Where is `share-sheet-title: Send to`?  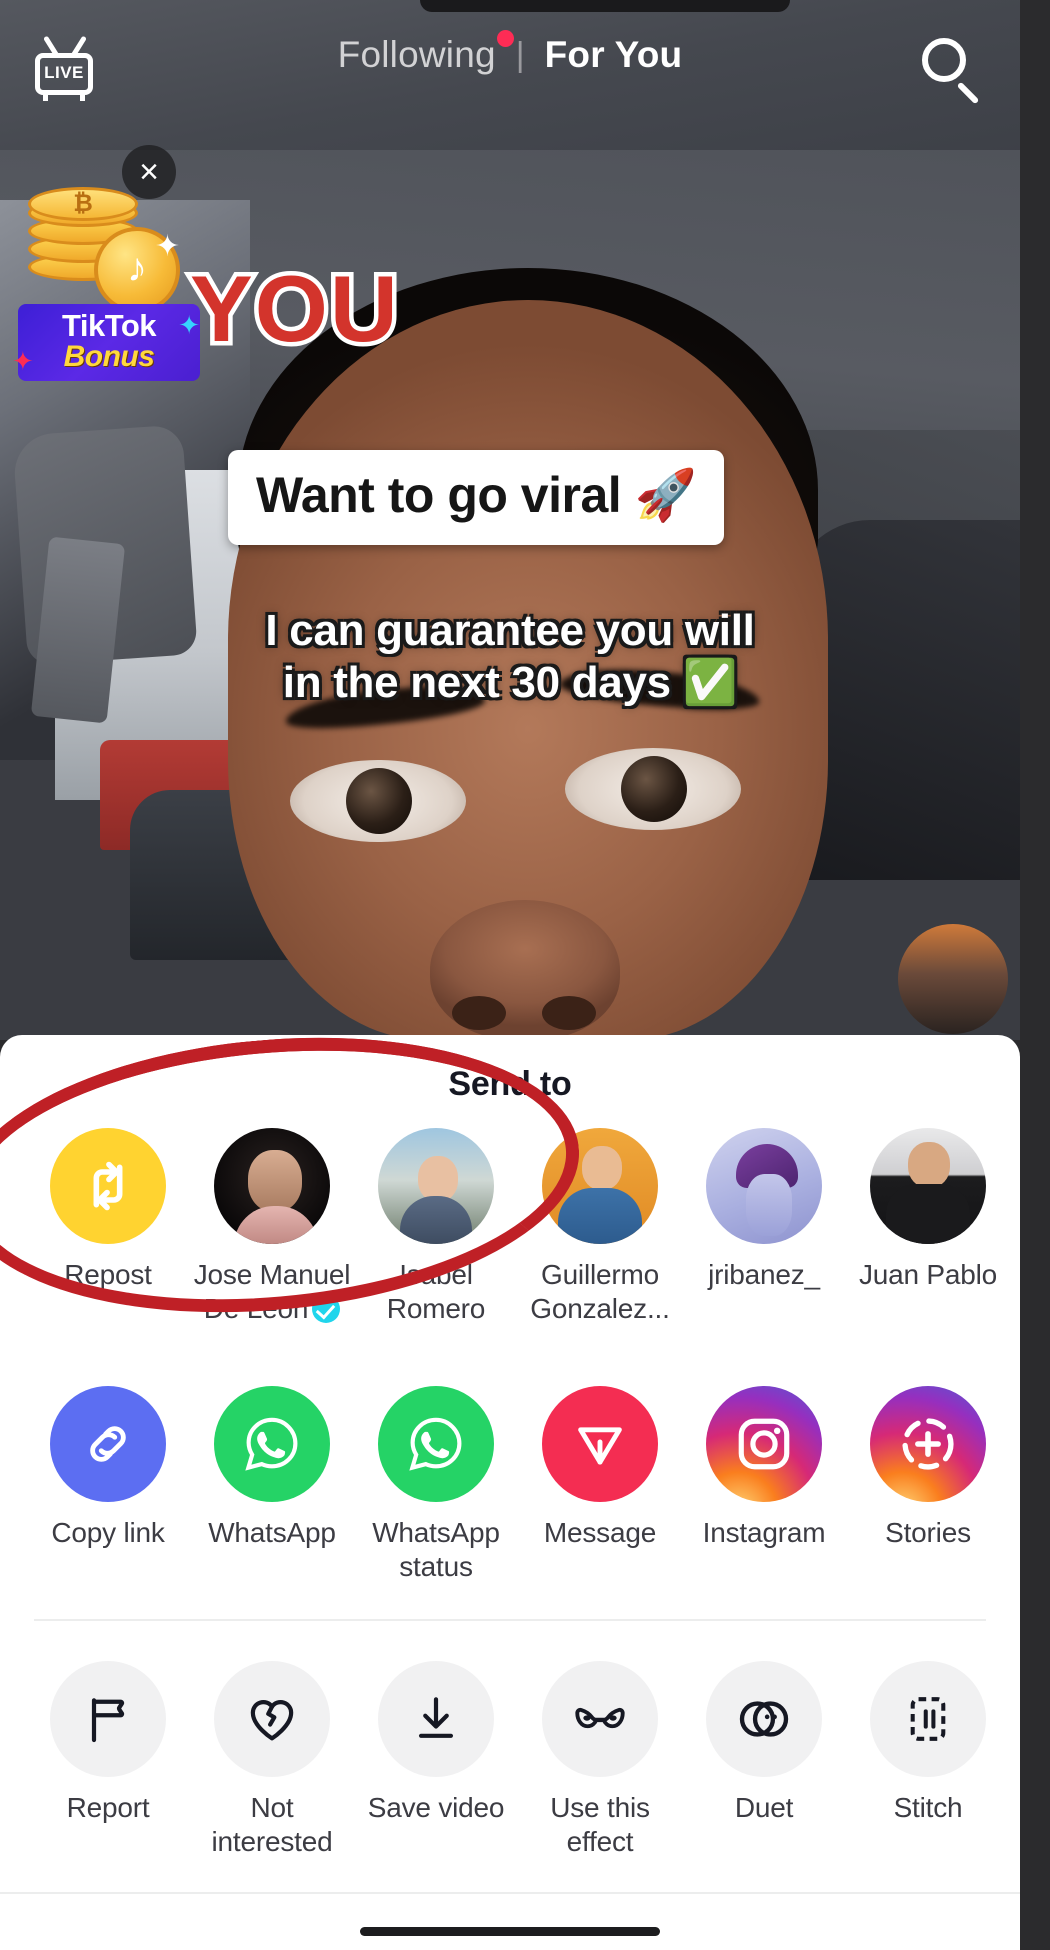
share-sheet-title: Send to is located at coordinates (510, 1084).